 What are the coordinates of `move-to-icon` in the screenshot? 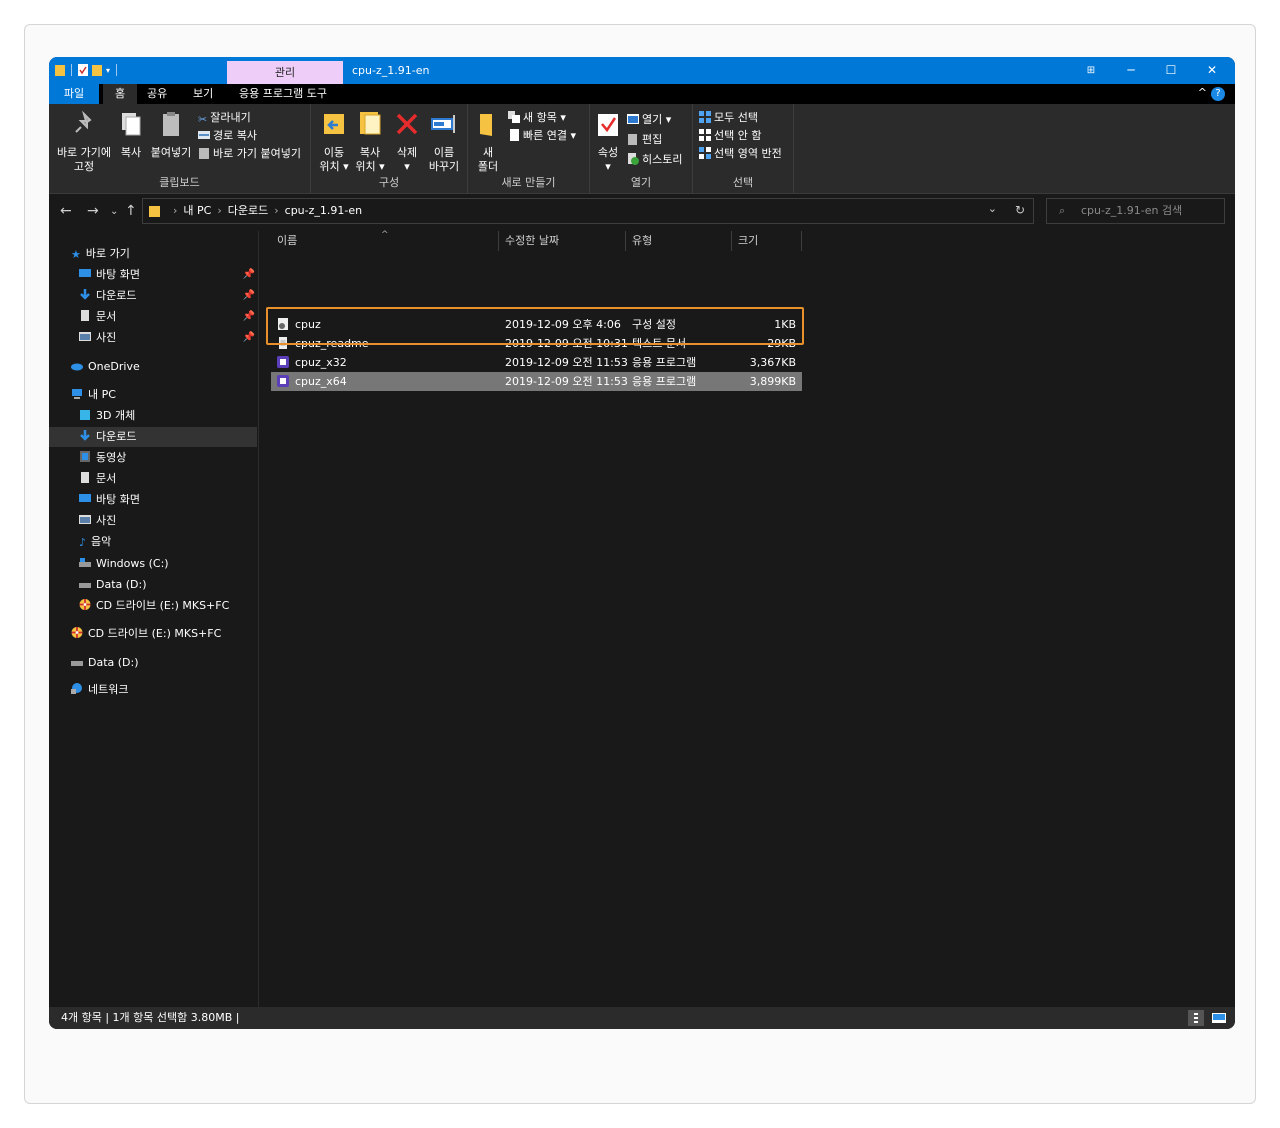 It's located at (334, 124).